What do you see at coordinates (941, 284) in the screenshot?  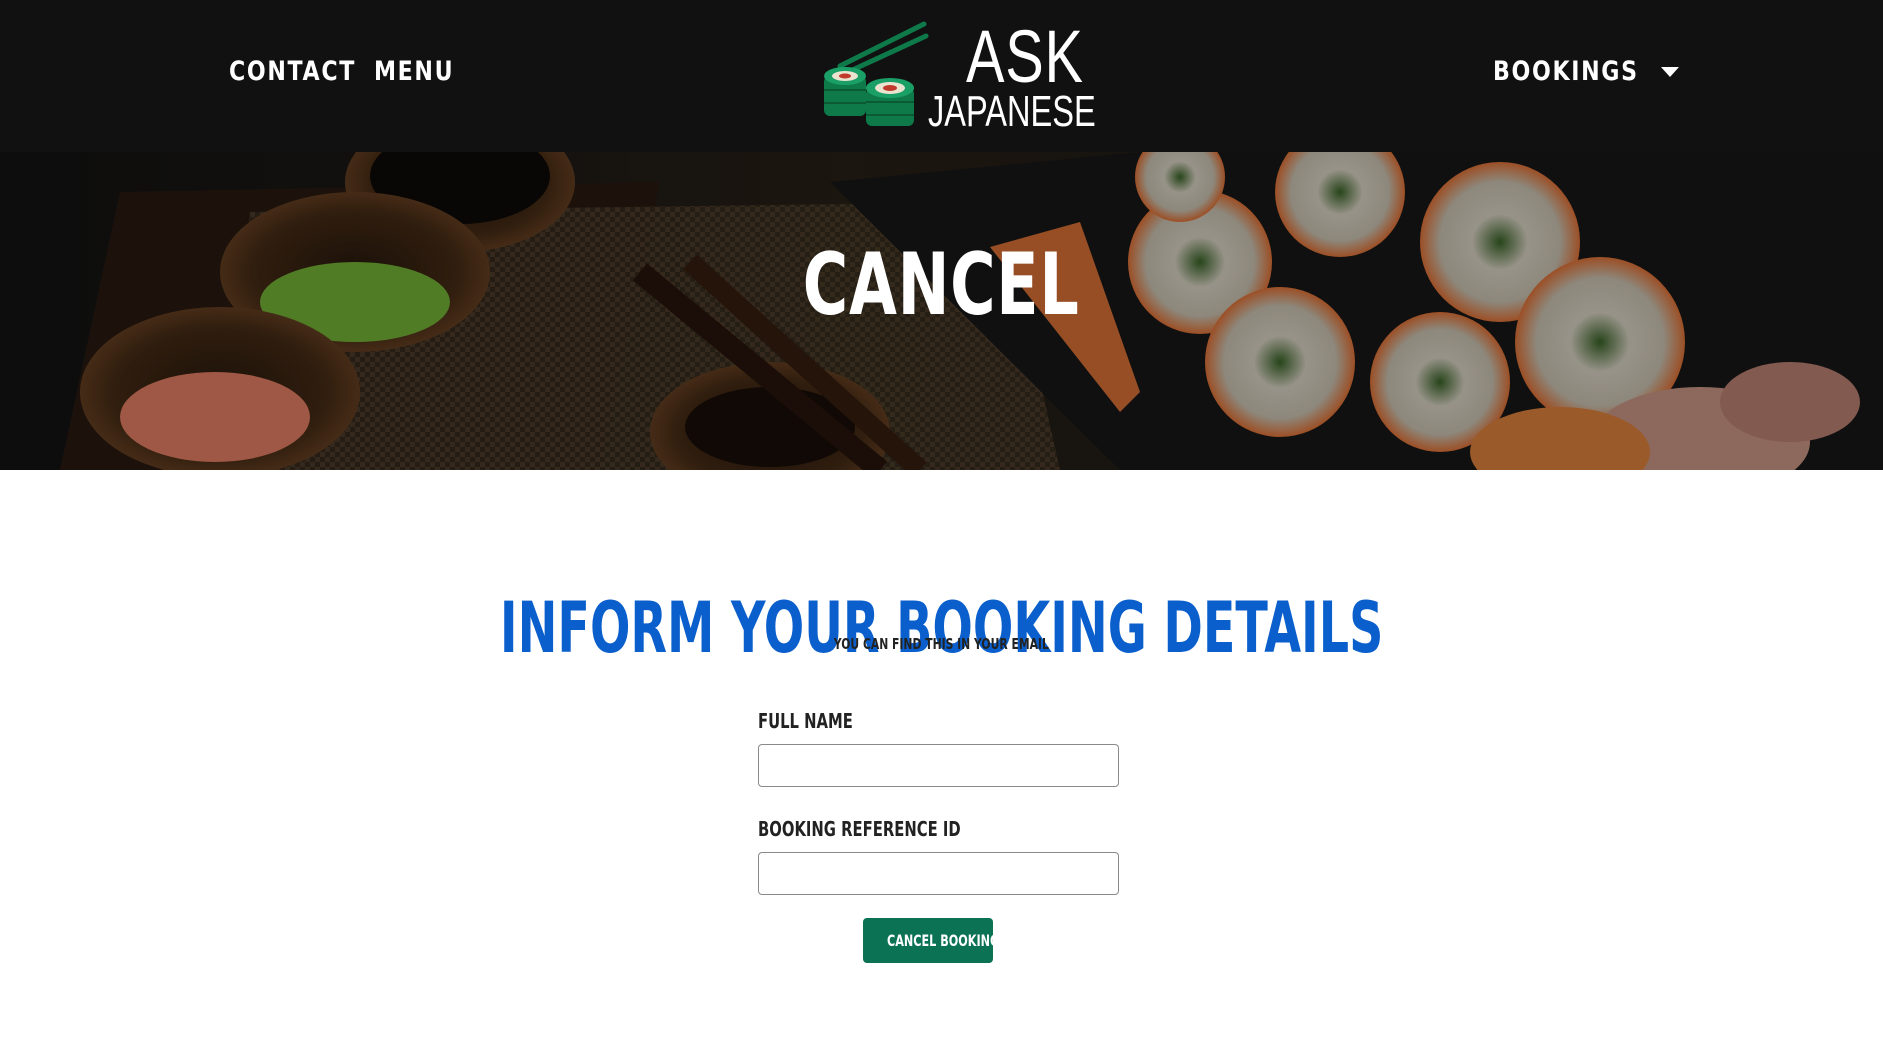 I see `hero-title: CANCEL` at bounding box center [941, 284].